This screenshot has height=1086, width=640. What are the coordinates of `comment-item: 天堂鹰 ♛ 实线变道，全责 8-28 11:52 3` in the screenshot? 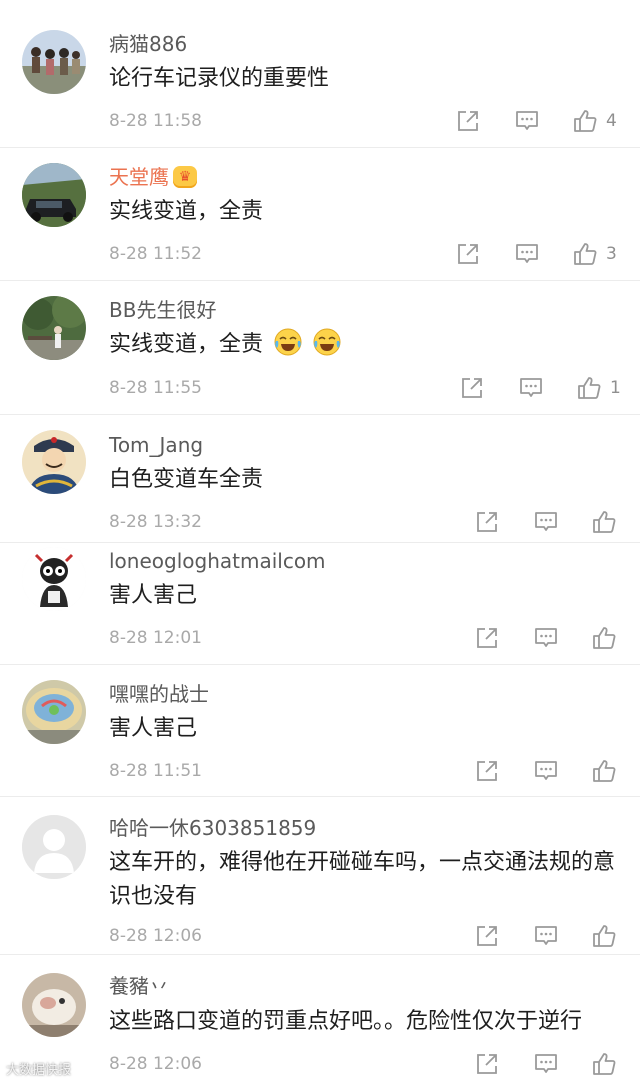 It's located at (320, 214).